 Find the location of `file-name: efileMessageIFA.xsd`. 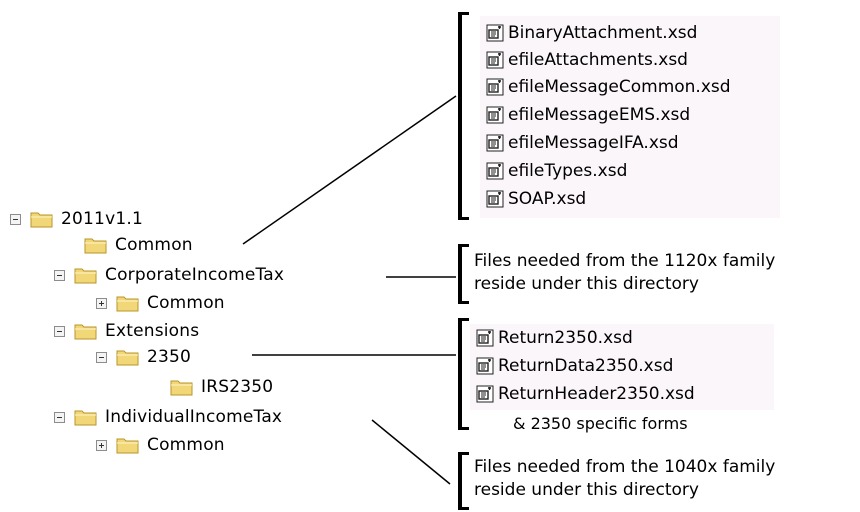

file-name: efileMessageIFA.xsd is located at coordinates (593, 143).